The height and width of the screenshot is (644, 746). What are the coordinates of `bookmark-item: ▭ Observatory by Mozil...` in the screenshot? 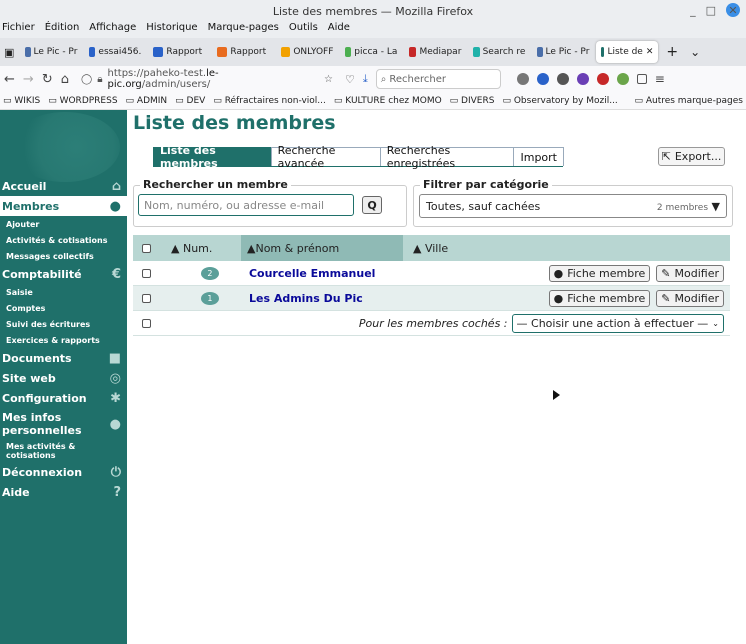 It's located at (559, 101).